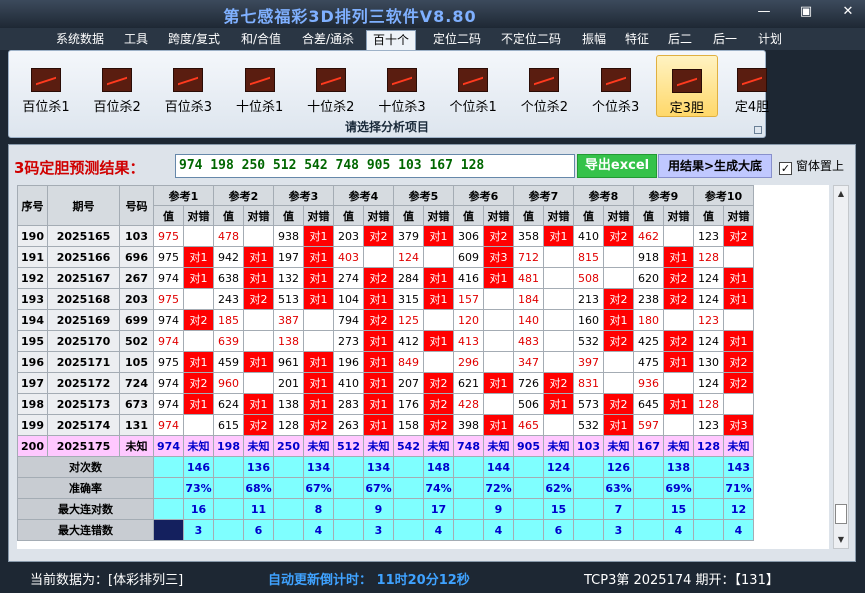  Describe the element at coordinates (117, 107) in the screenshot. I see `ribbon-button-label: 百位杀2` at that location.